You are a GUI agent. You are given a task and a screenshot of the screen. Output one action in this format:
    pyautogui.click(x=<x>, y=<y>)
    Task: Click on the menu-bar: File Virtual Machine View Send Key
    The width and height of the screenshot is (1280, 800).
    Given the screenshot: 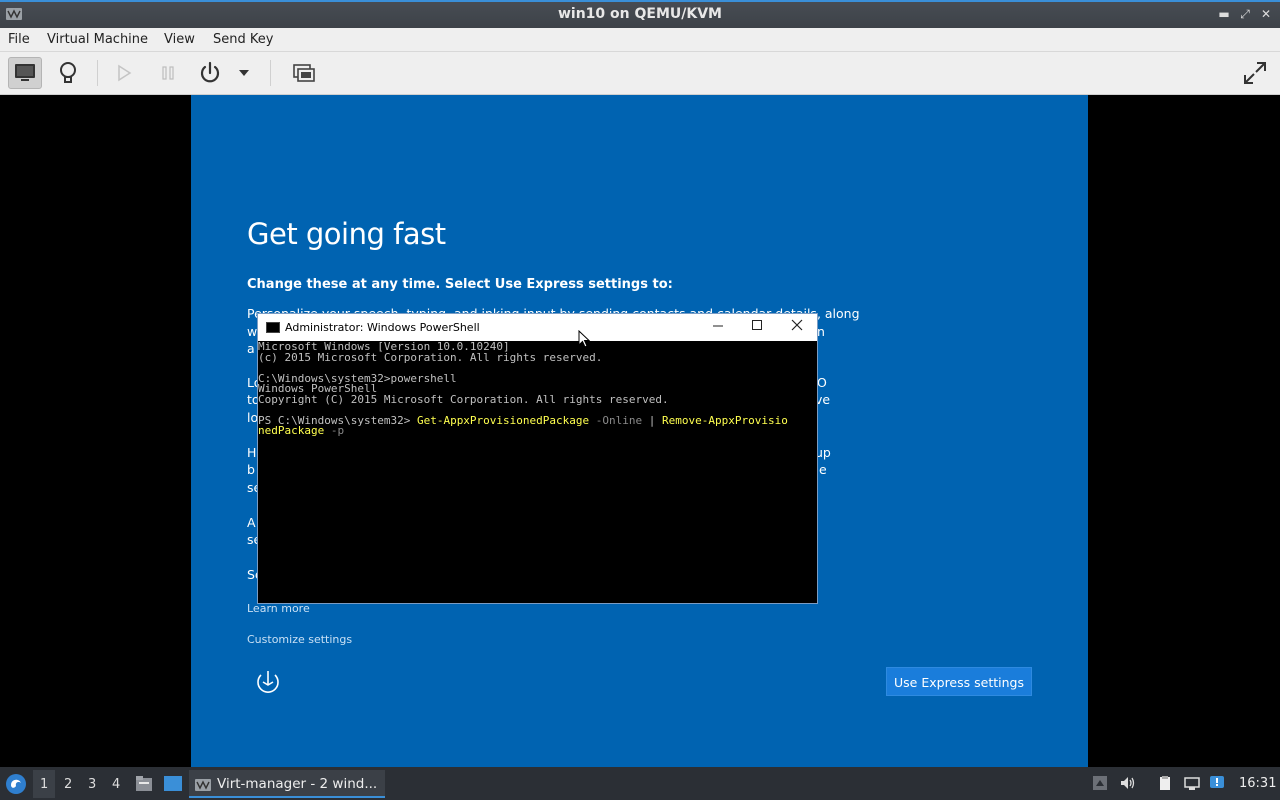 What is the action you would take?
    pyautogui.click(x=640, y=40)
    